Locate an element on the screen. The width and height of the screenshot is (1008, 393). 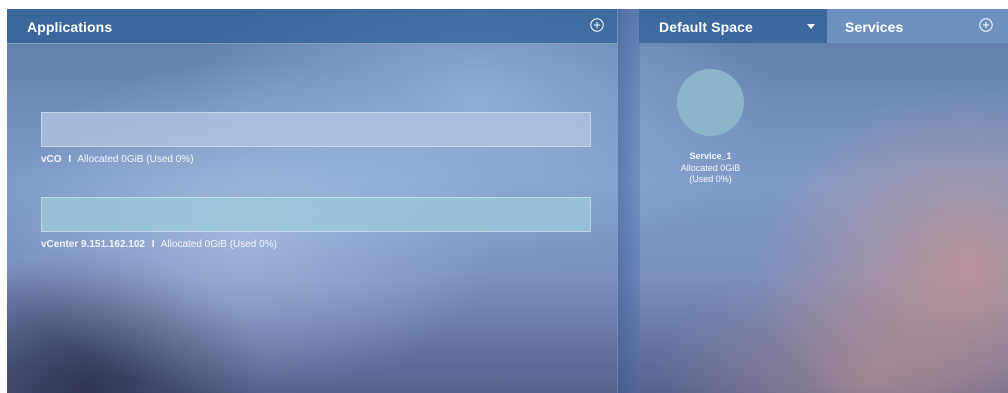
application-caption-vco: vCO I Allocated 0GiB (Used 0%) is located at coordinates (117, 159).